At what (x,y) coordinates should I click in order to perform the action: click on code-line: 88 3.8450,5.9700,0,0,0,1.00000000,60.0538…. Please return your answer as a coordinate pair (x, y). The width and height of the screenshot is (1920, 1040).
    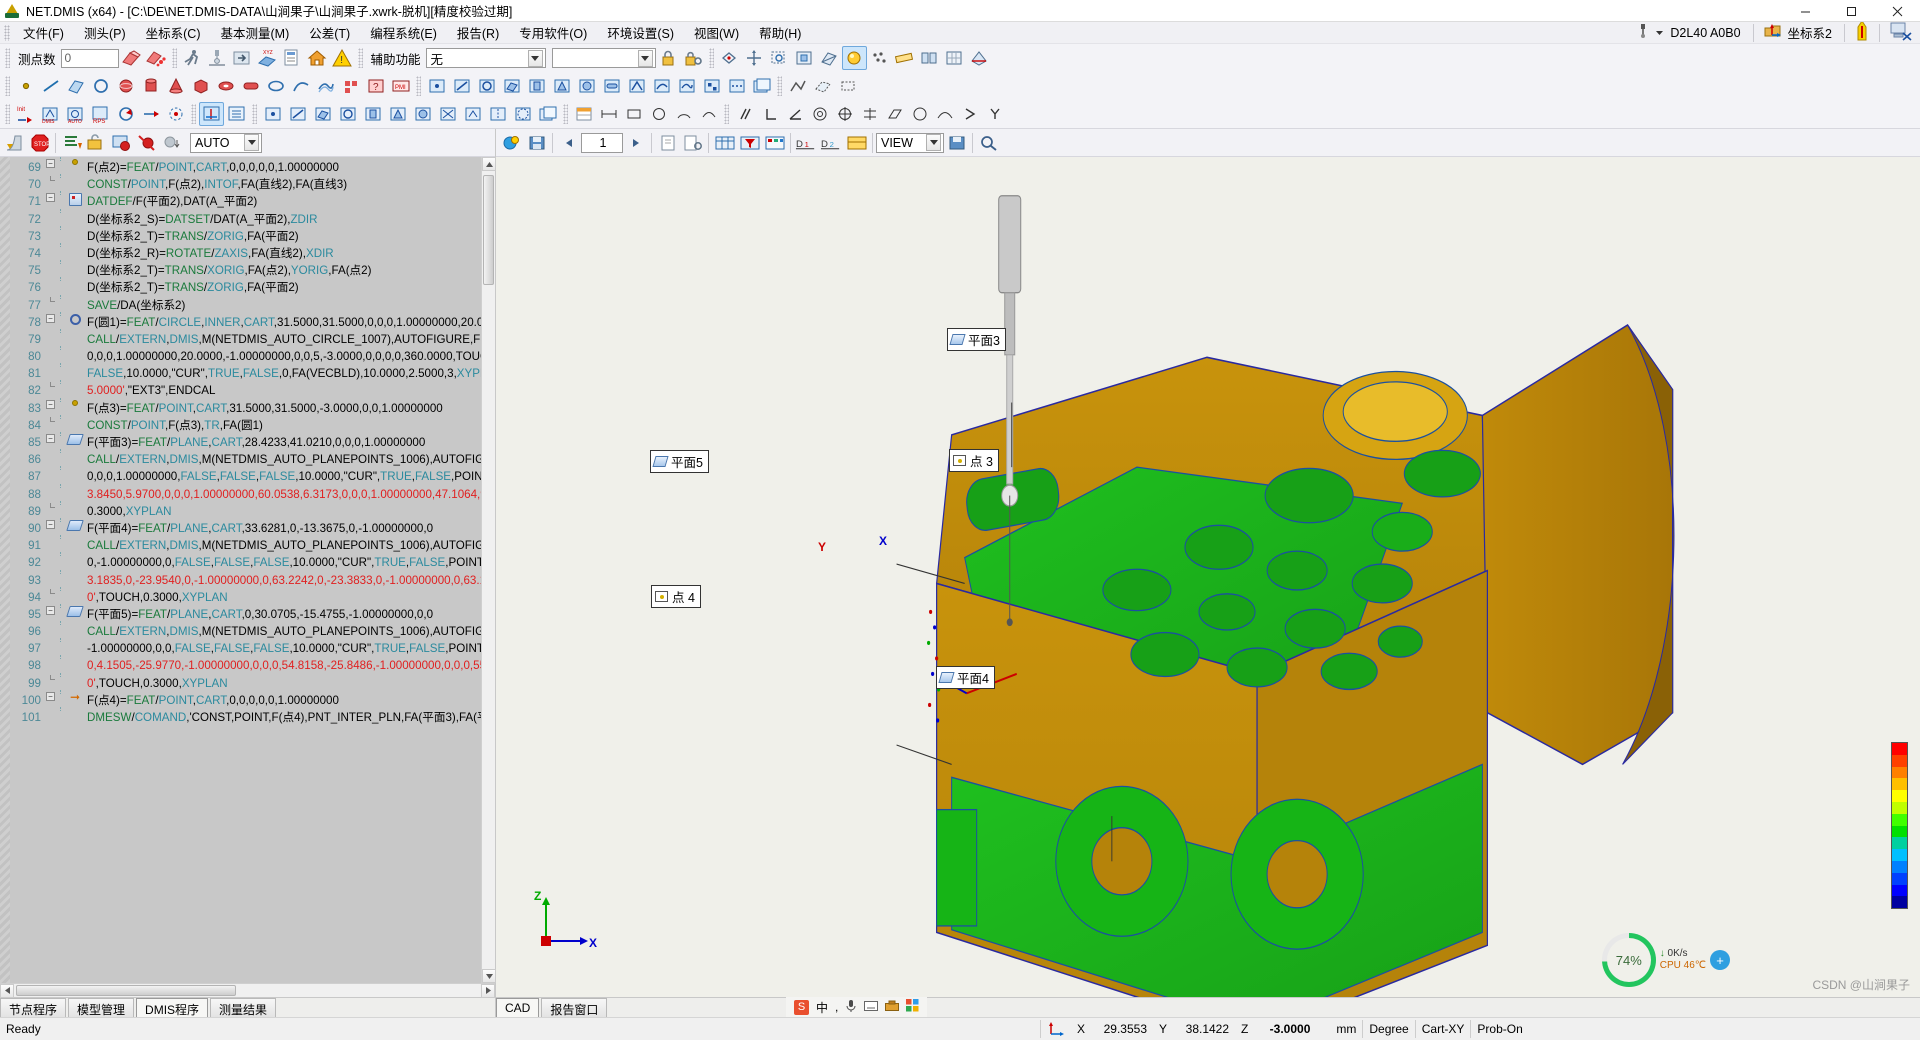
    Looking at the image, I should click on (252, 493).